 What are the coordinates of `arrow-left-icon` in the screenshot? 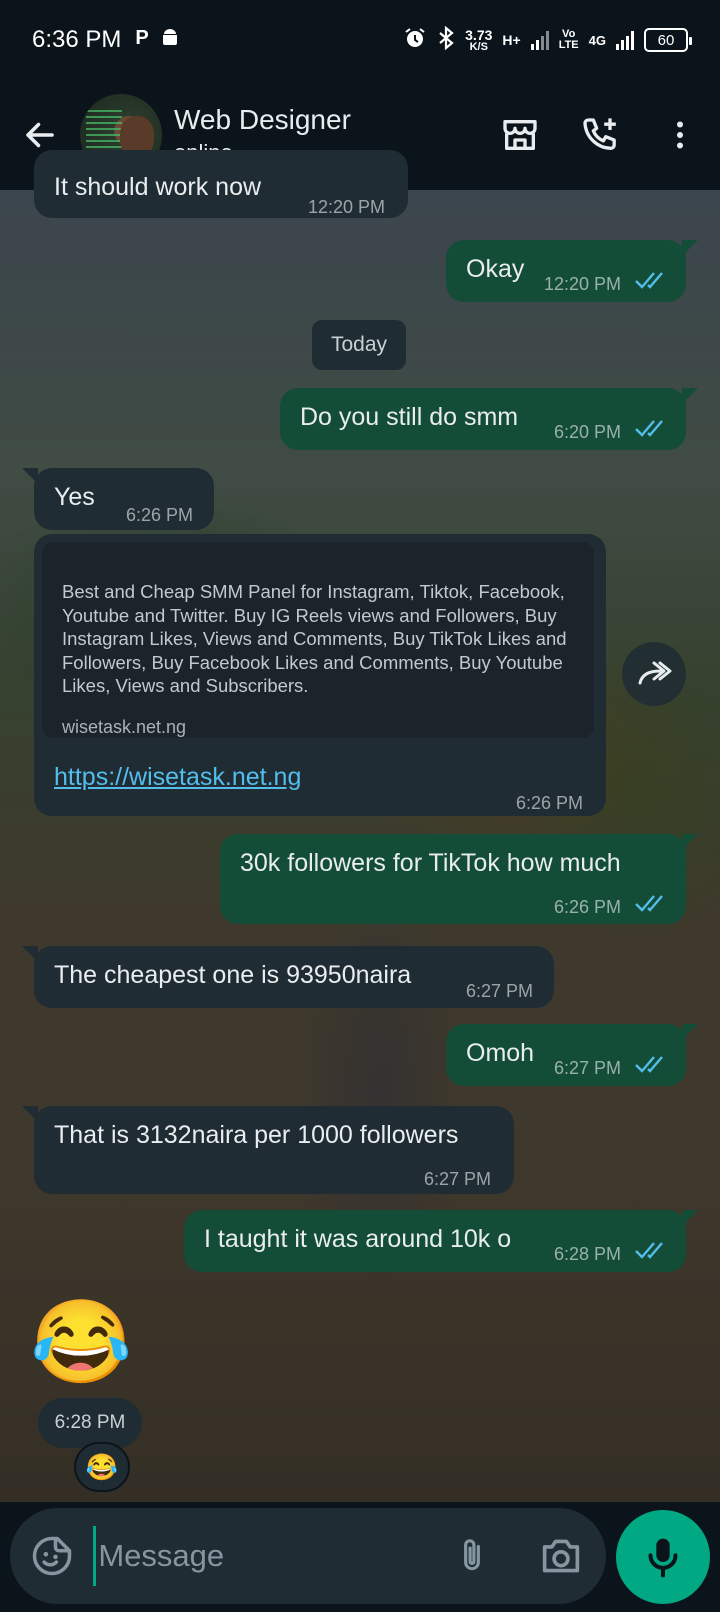 It's located at (40, 135).